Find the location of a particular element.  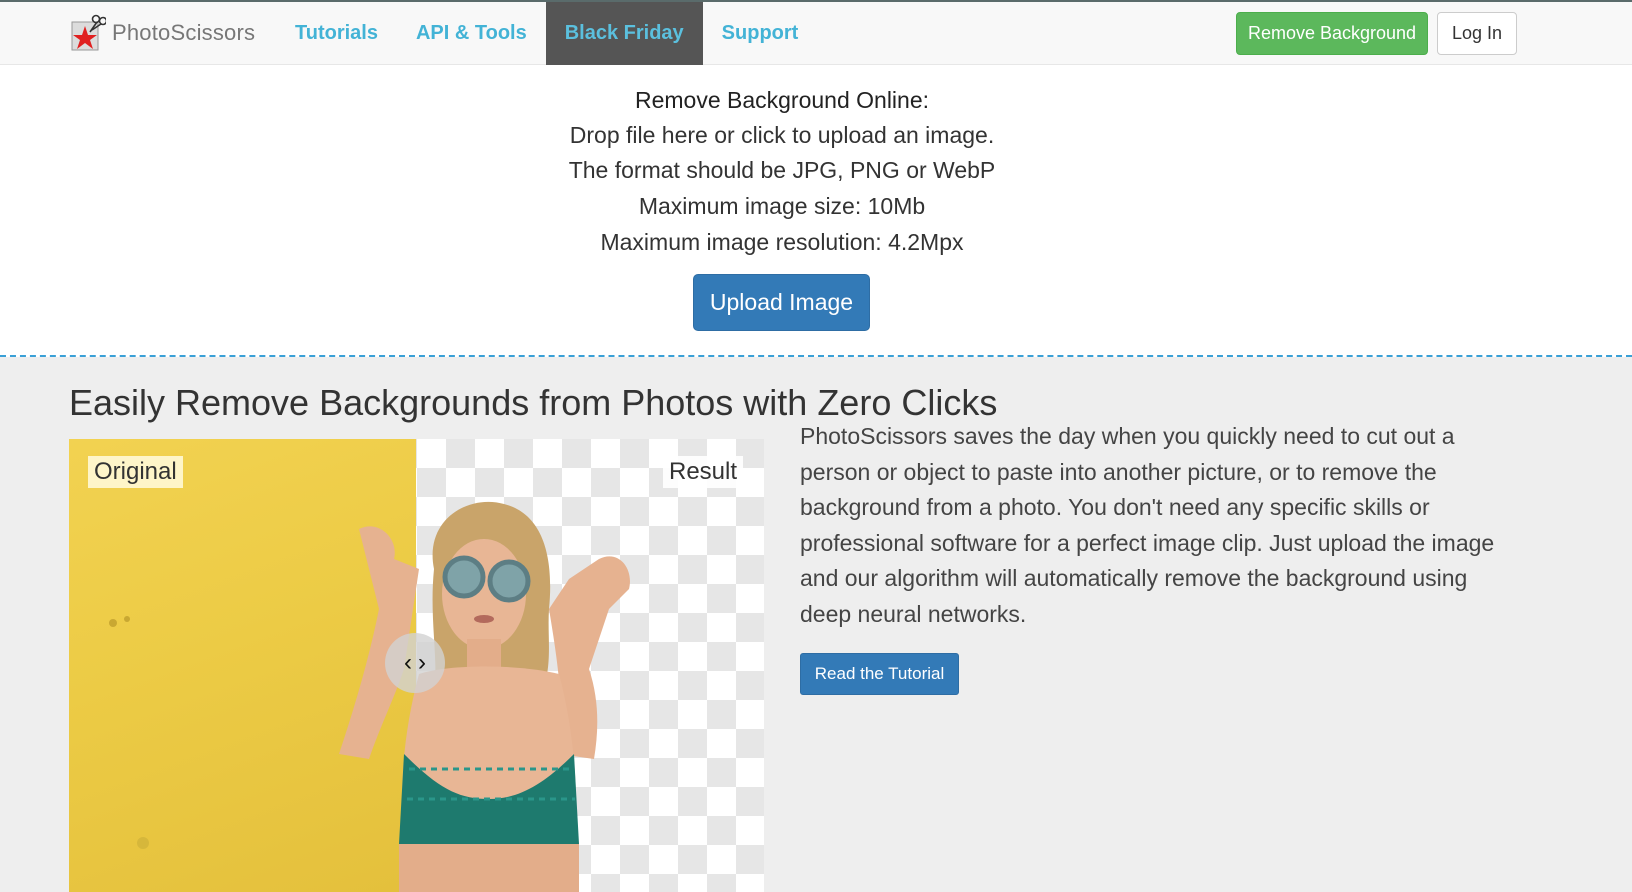

result-label: Result is located at coordinates (703, 472).